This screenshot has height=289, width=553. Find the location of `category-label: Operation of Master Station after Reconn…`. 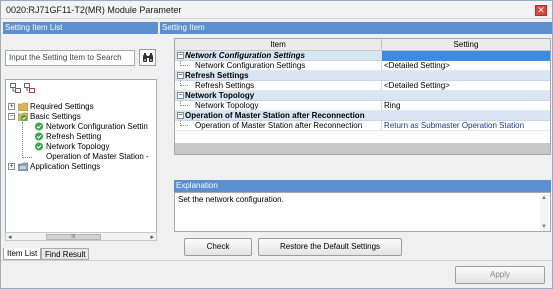

category-label: Operation of Master Station after Reconn… is located at coordinates (362, 116).